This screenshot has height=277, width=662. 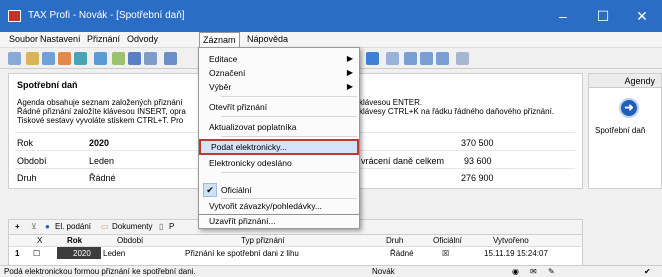 What do you see at coordinates (102, 178) in the screenshot?
I see `field-value-druh: Řádné` at bounding box center [102, 178].